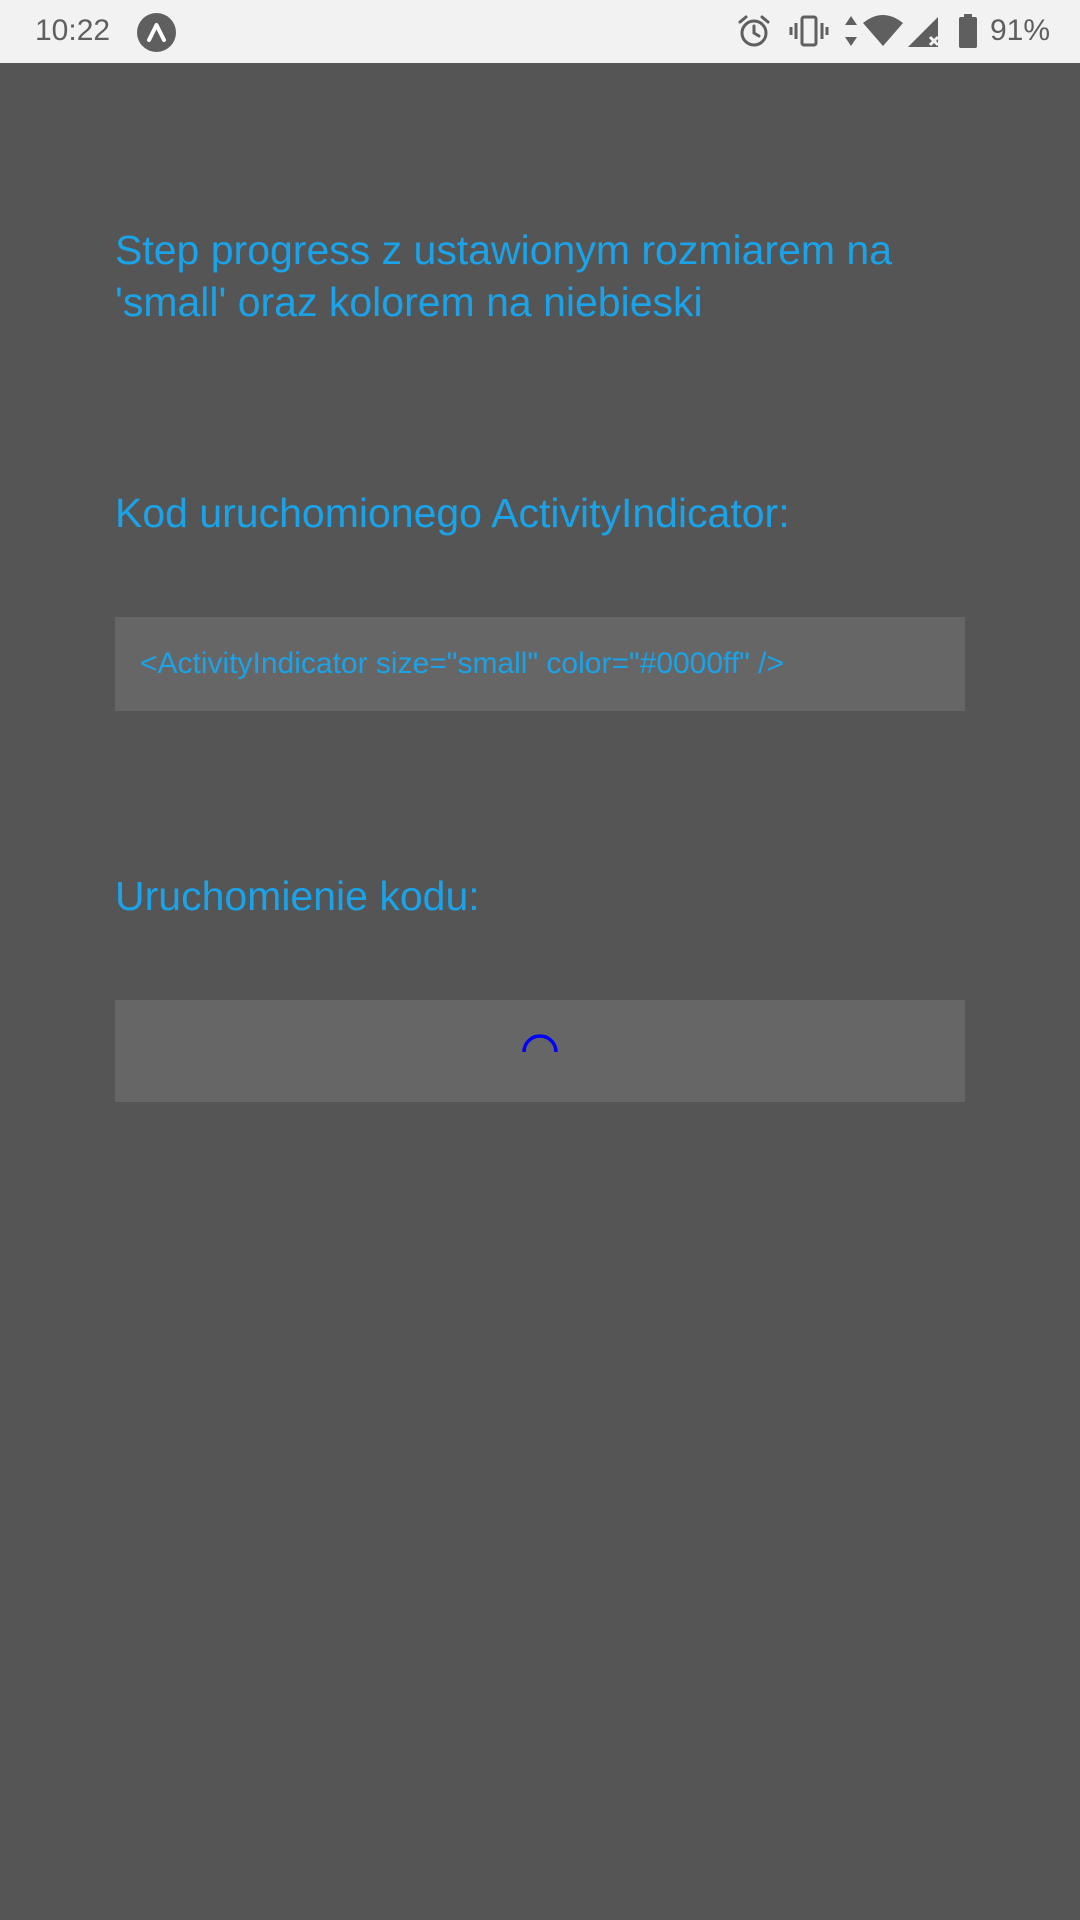  Describe the element at coordinates (754, 33) in the screenshot. I see `alarm-icon` at that location.